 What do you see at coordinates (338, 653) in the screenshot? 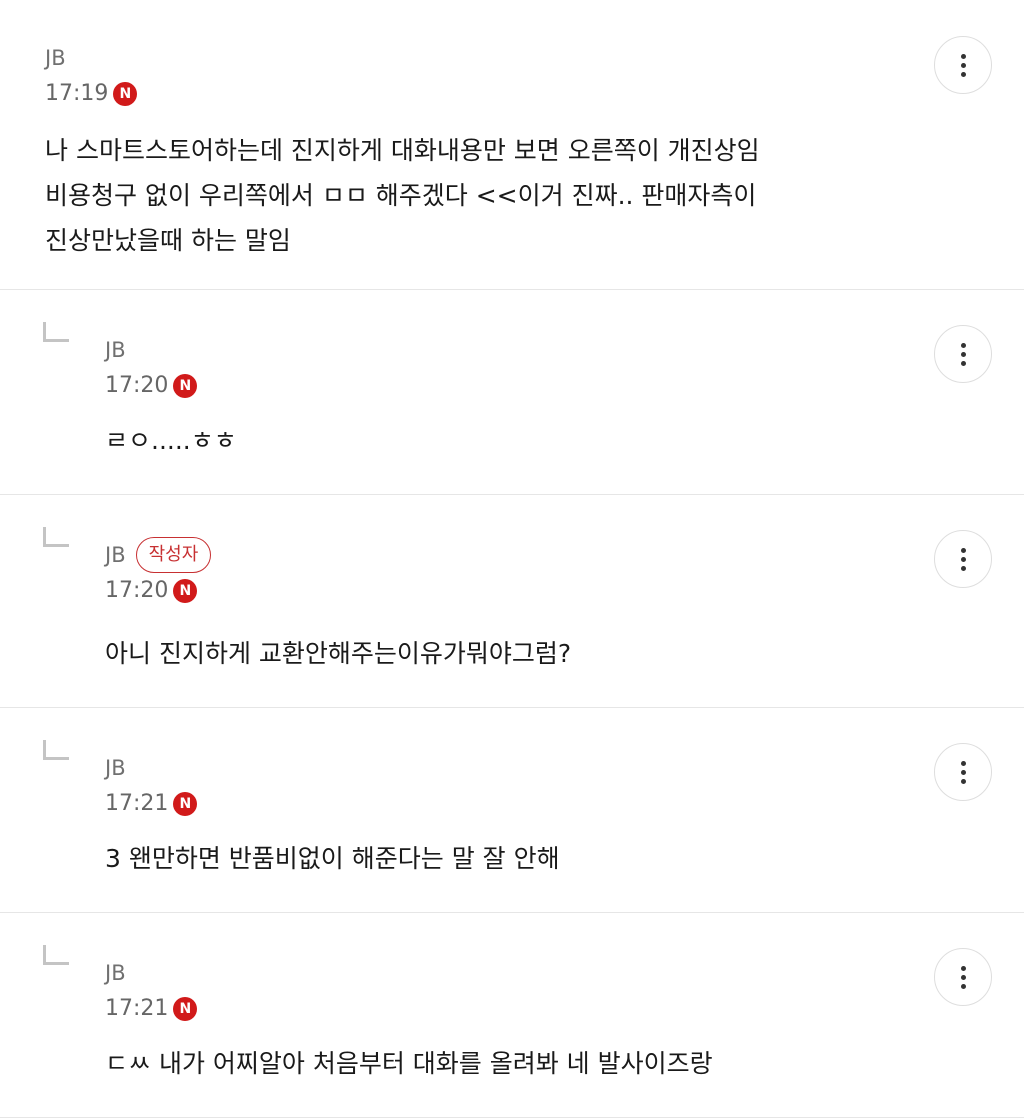
I see `comment-text: 아니 진지하게 교환안해주는이유가뭐야그럼?` at bounding box center [338, 653].